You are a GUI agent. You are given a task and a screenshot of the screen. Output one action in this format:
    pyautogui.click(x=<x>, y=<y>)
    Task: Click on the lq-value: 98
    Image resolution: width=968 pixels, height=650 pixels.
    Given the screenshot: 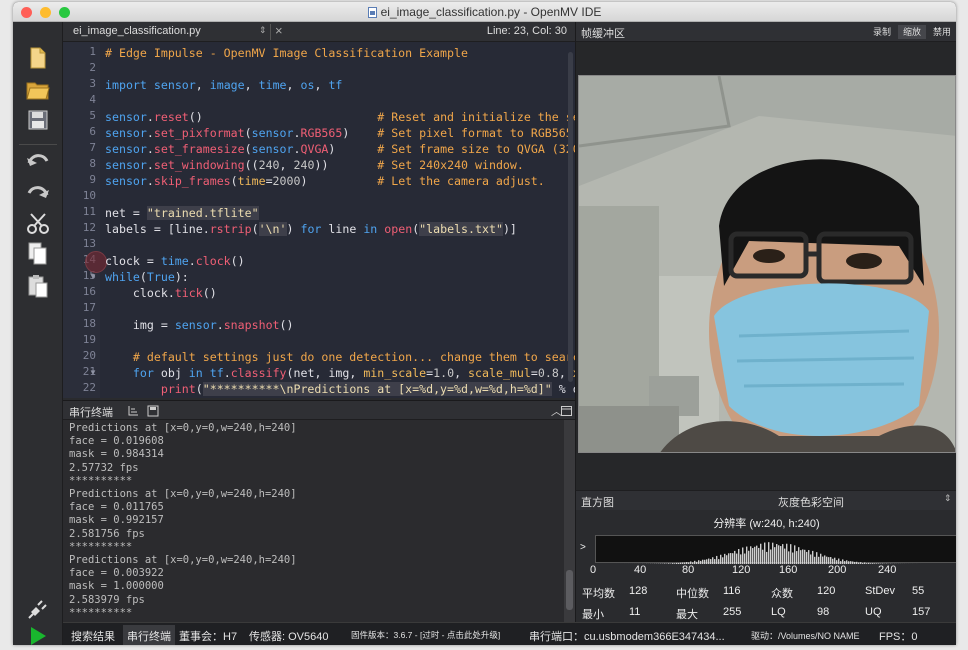 What is the action you would take?
    pyautogui.click(x=823, y=612)
    